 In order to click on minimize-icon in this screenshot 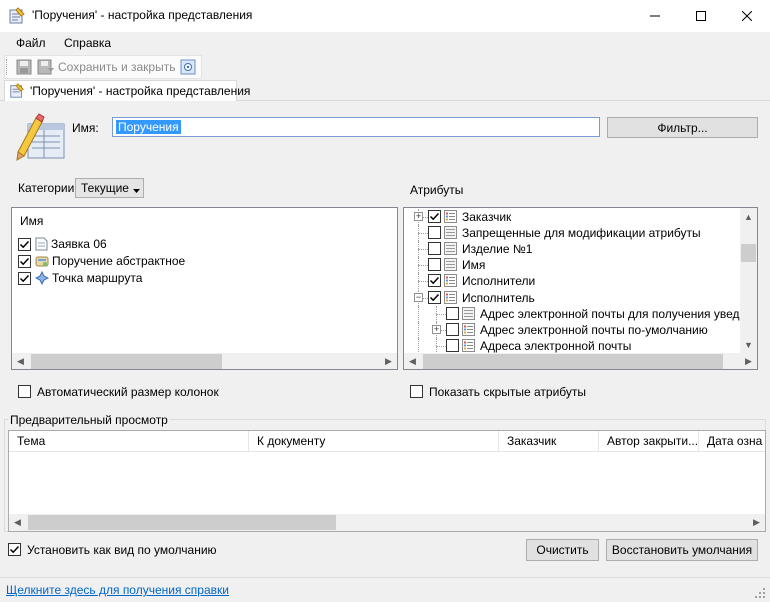, I will do `click(655, 16)`.